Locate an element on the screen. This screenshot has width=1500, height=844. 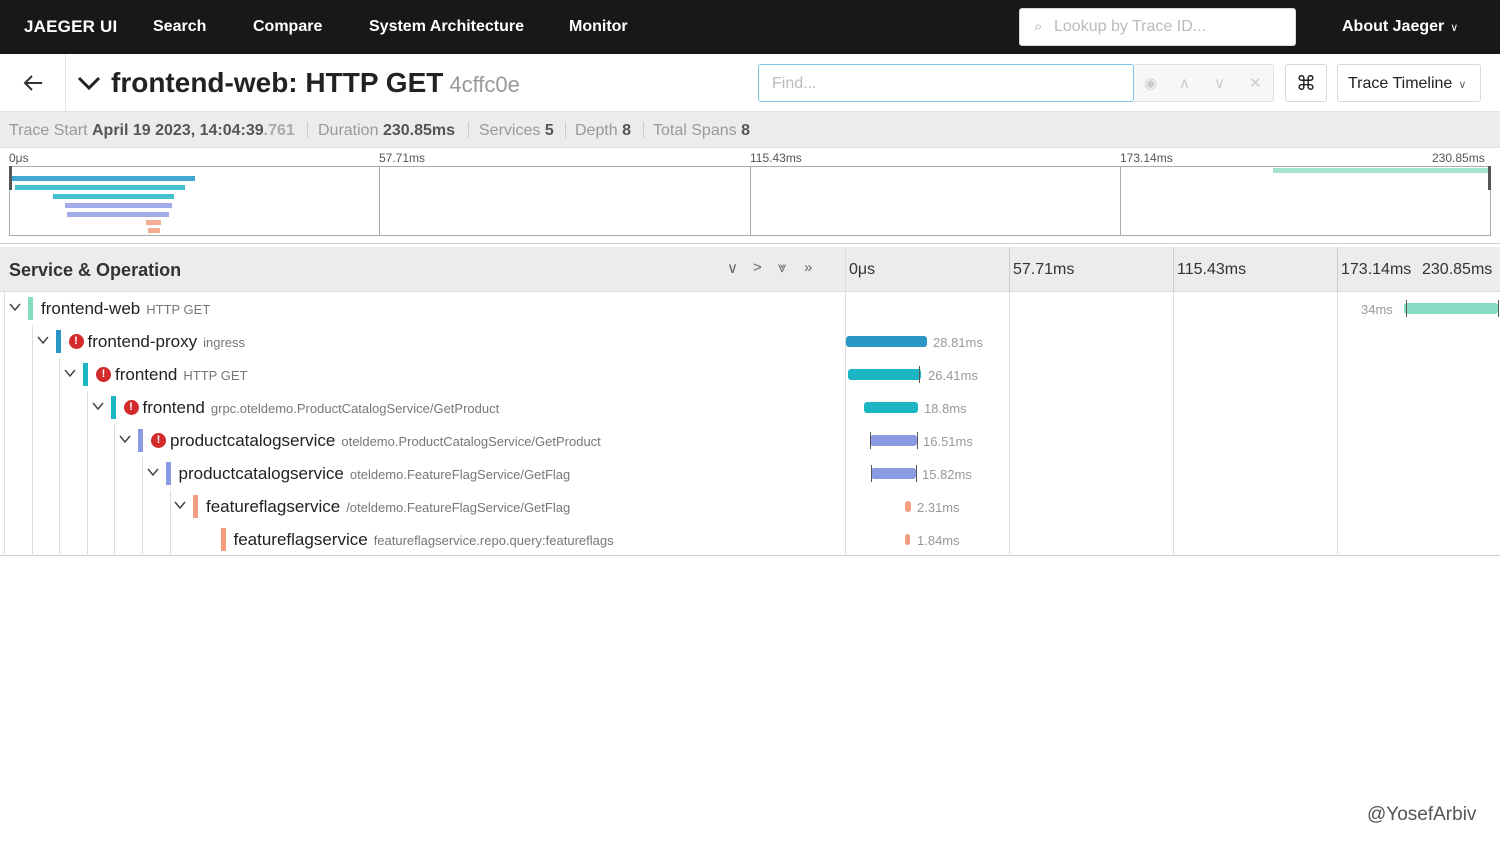
span-name: frontend-proxy ingress is located at coordinates (167, 342).